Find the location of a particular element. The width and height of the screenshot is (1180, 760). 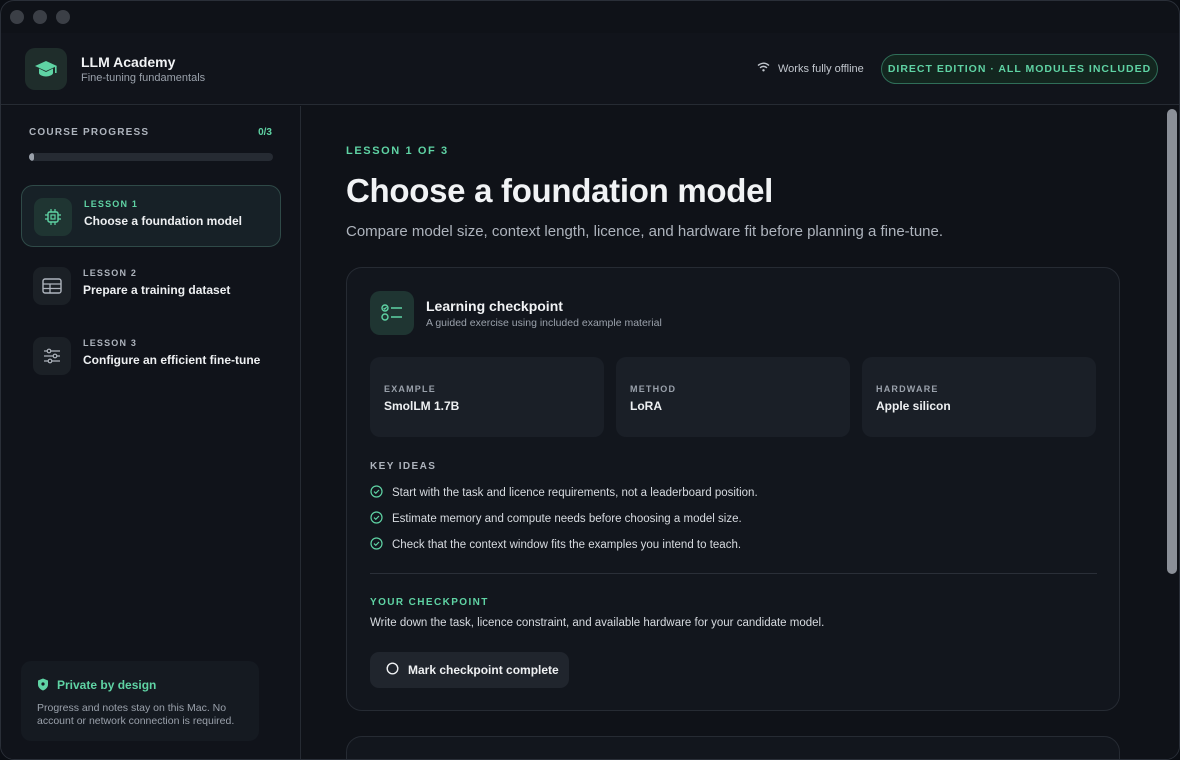

app-subtitle: Fine-tuning fundamentals is located at coordinates (143, 78).